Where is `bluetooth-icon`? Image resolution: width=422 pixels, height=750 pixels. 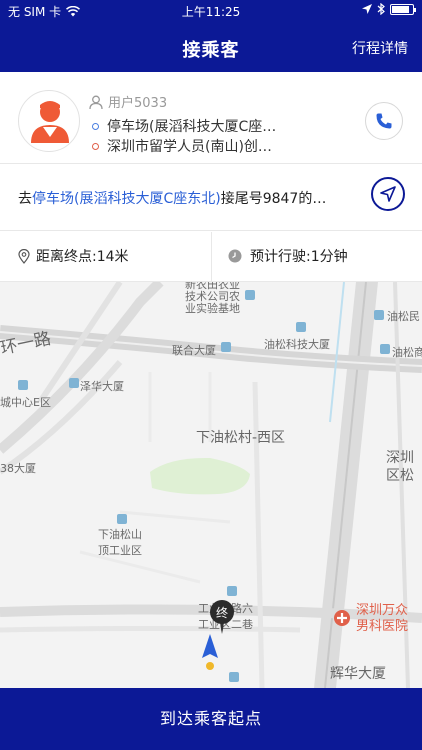
bluetooth-icon is located at coordinates (381, 9).